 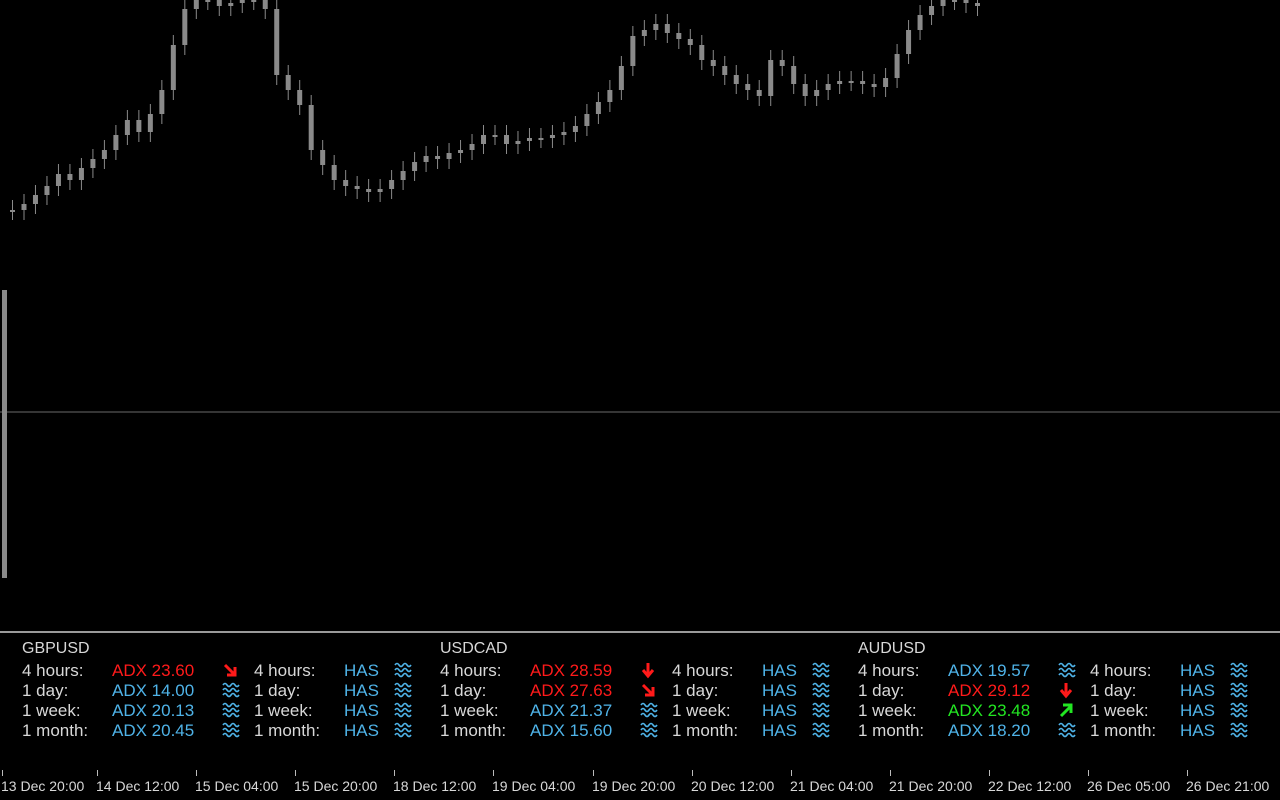 What do you see at coordinates (153, 710) in the screenshot?
I see `adx-value: ADX 20.13` at bounding box center [153, 710].